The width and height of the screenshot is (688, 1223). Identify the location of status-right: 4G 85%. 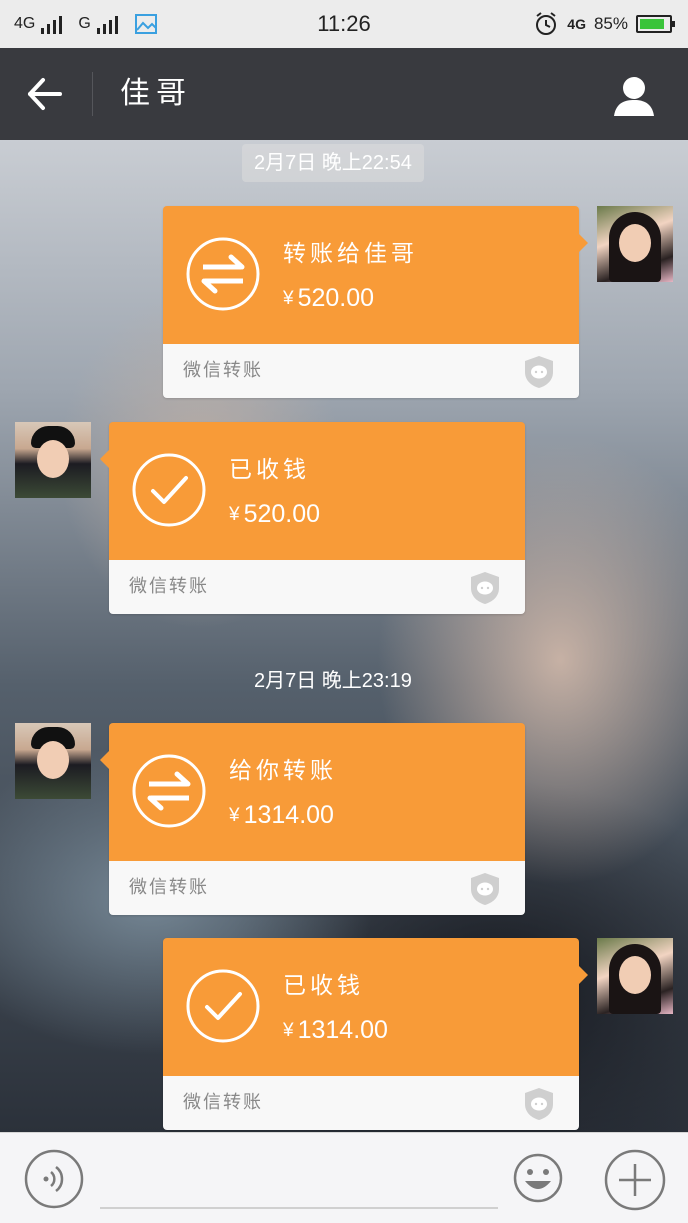
(604, 24).